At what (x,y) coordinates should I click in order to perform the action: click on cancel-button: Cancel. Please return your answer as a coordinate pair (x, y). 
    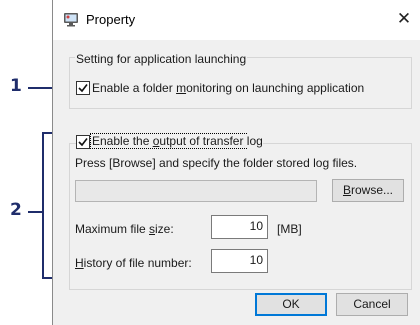
    Looking at the image, I should click on (372, 304).